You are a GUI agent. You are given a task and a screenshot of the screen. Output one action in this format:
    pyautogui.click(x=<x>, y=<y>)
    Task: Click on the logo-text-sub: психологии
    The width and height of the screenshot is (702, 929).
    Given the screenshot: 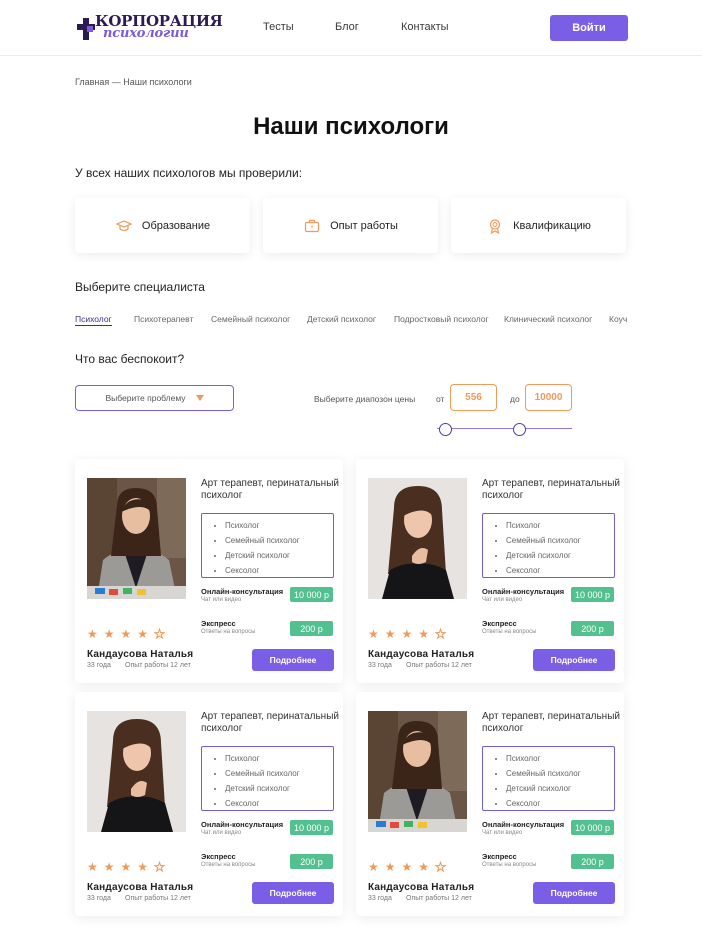 What is the action you would take?
    pyautogui.click(x=146, y=33)
    